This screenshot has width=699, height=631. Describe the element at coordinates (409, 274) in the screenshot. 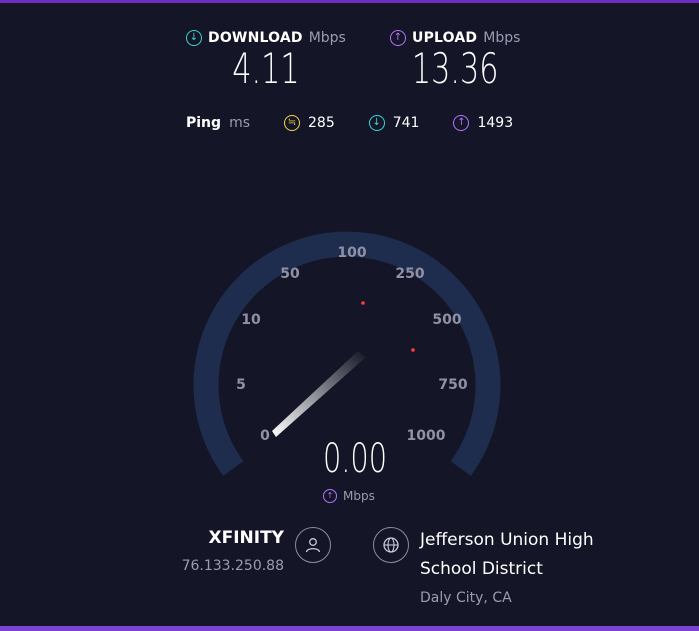

I see `gauge-tick-label: 250` at that location.